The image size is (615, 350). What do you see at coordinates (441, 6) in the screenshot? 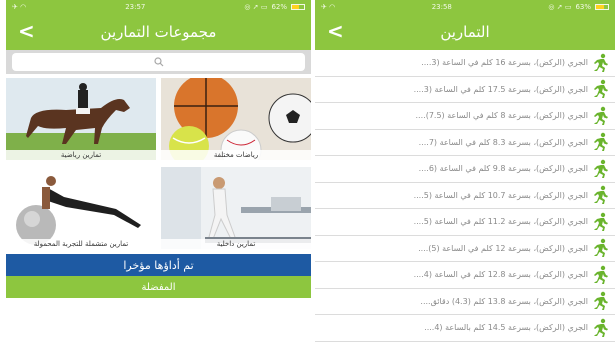
I see `status-time: 23:58` at bounding box center [441, 6].